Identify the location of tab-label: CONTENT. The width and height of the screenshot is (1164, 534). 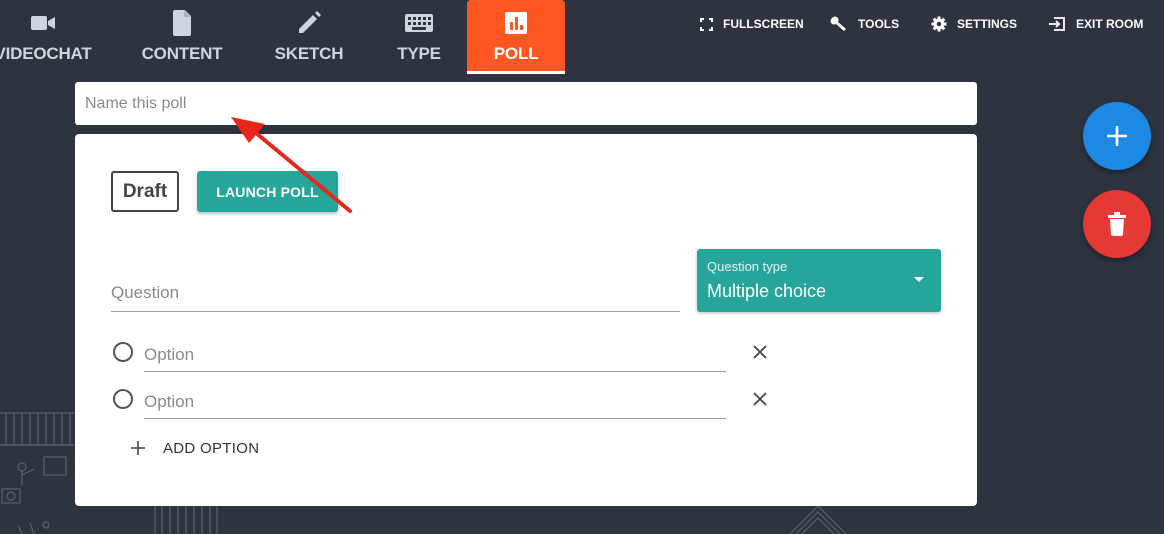
(182, 53).